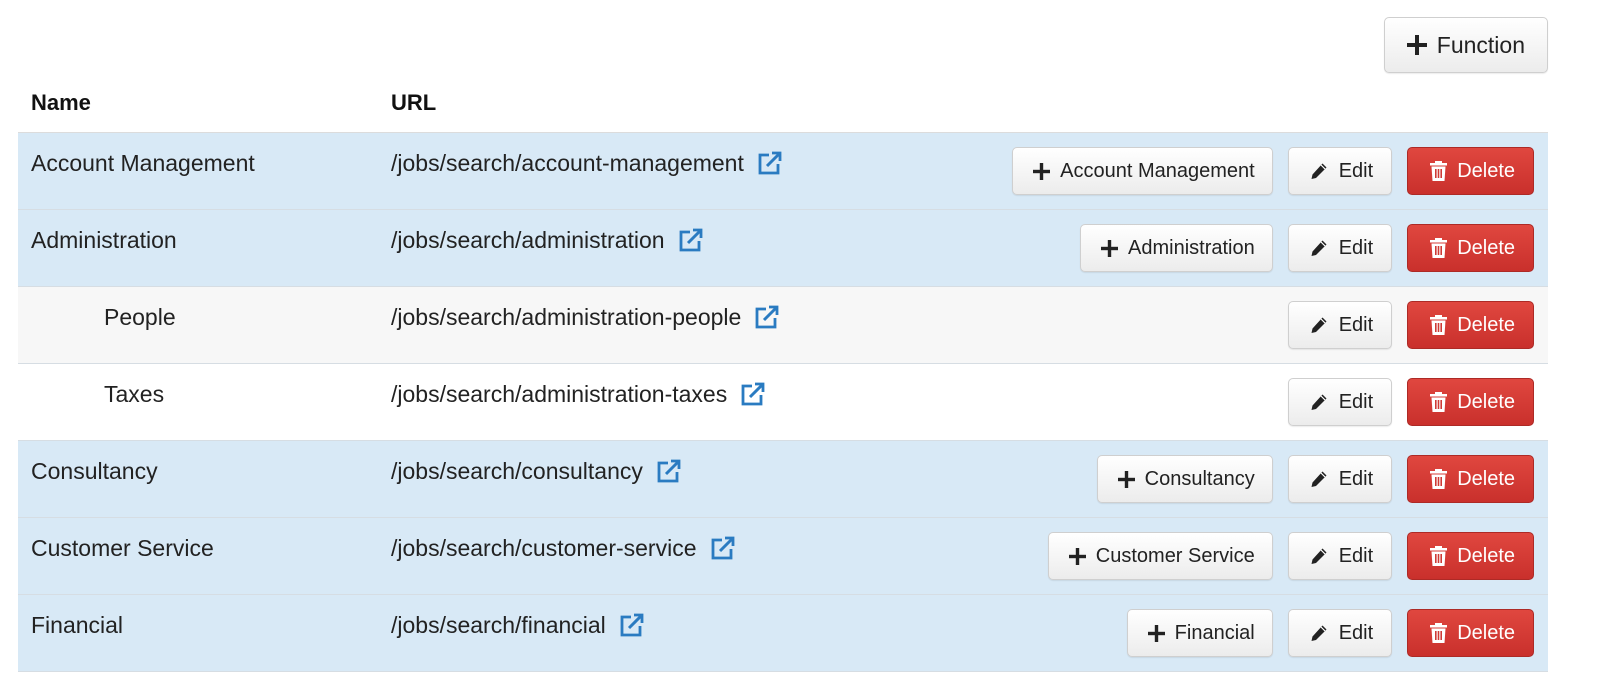  I want to click on function-url-text: /jobs/search/account-management, so click(567, 163).